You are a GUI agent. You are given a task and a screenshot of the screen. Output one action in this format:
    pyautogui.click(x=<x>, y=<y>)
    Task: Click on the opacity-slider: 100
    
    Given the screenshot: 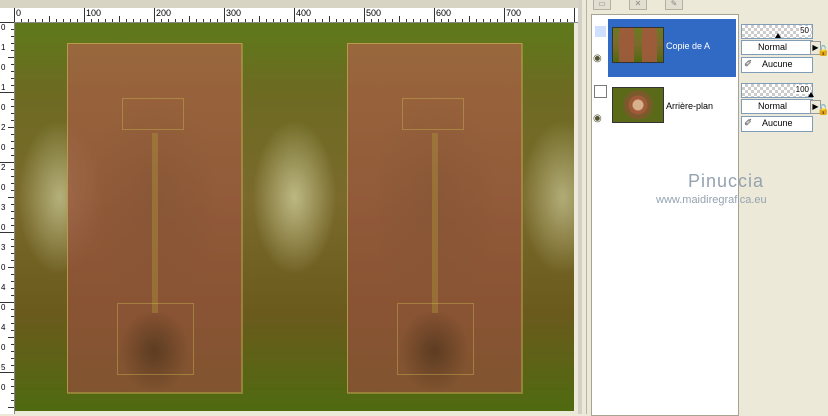 What is the action you would take?
    pyautogui.click(x=777, y=90)
    